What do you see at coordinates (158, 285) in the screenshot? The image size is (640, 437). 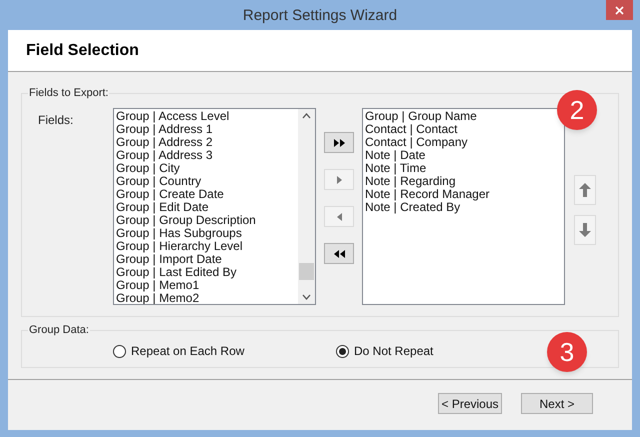 I see `list-item: Group | Memo1` at bounding box center [158, 285].